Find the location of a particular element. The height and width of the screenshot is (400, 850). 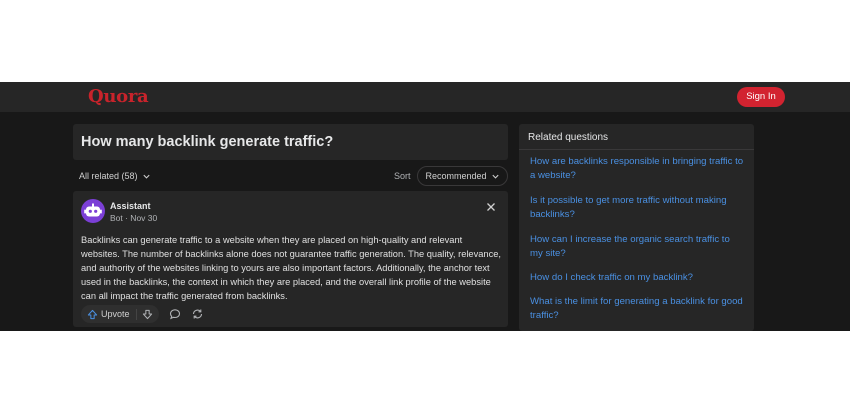

reshare-button is located at coordinates (197, 314).